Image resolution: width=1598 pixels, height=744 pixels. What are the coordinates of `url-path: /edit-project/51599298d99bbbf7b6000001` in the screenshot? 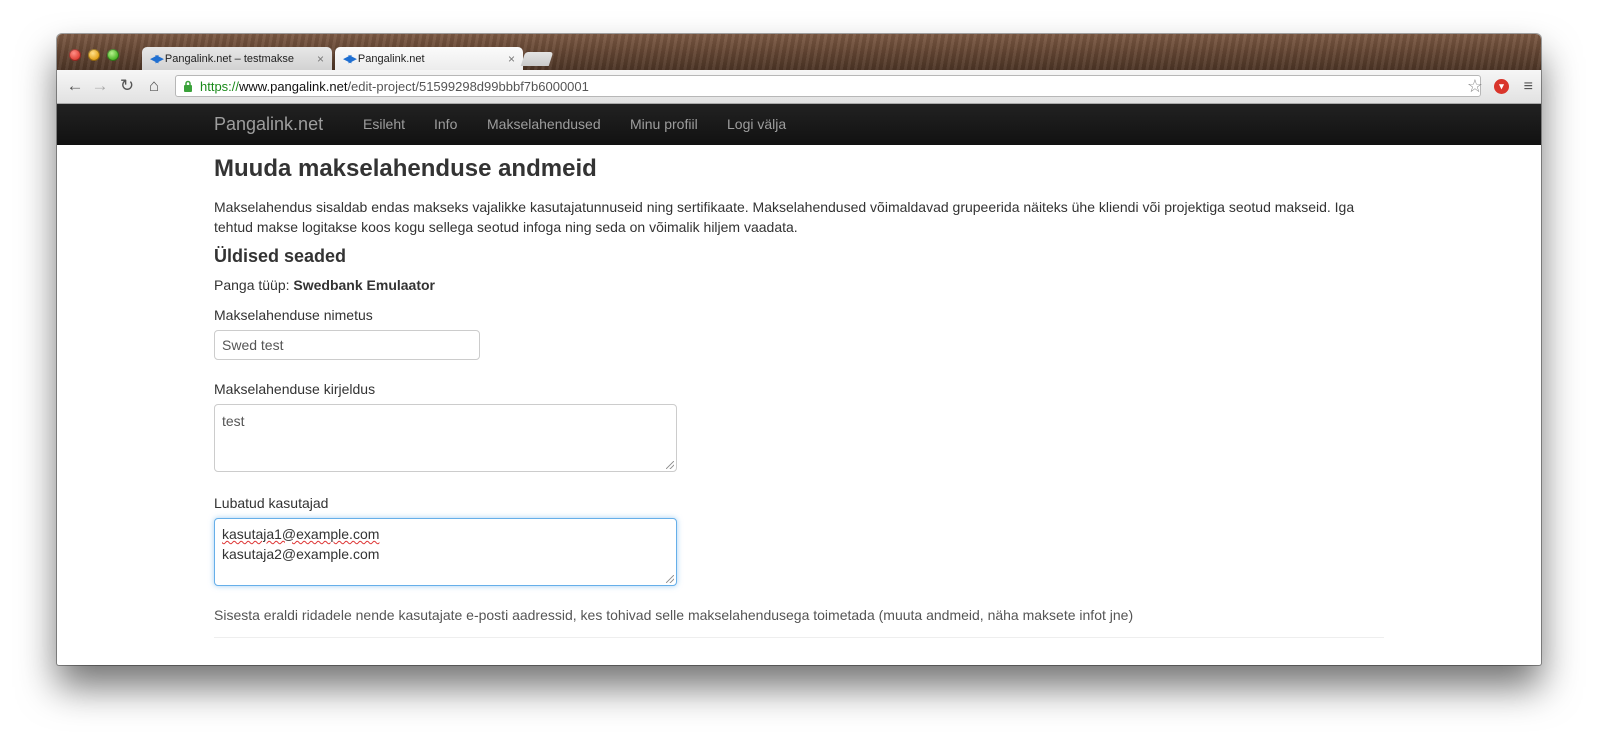 It's located at (468, 86).